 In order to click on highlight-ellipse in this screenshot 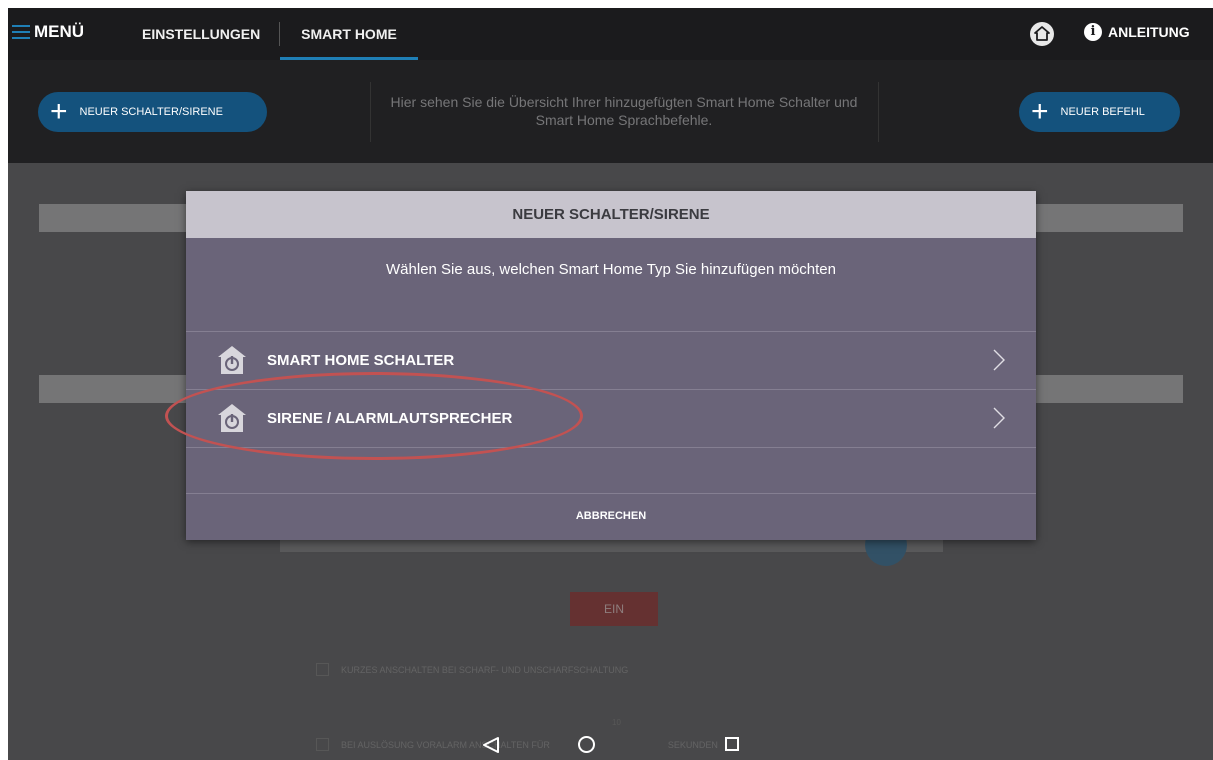, I will do `click(374, 416)`.